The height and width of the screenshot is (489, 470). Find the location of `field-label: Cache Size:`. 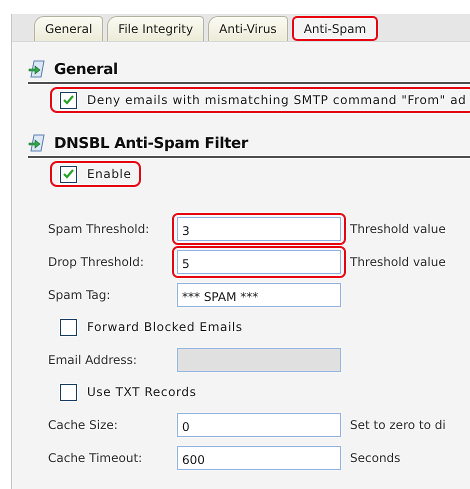

field-label: Cache Size: is located at coordinates (83, 425).